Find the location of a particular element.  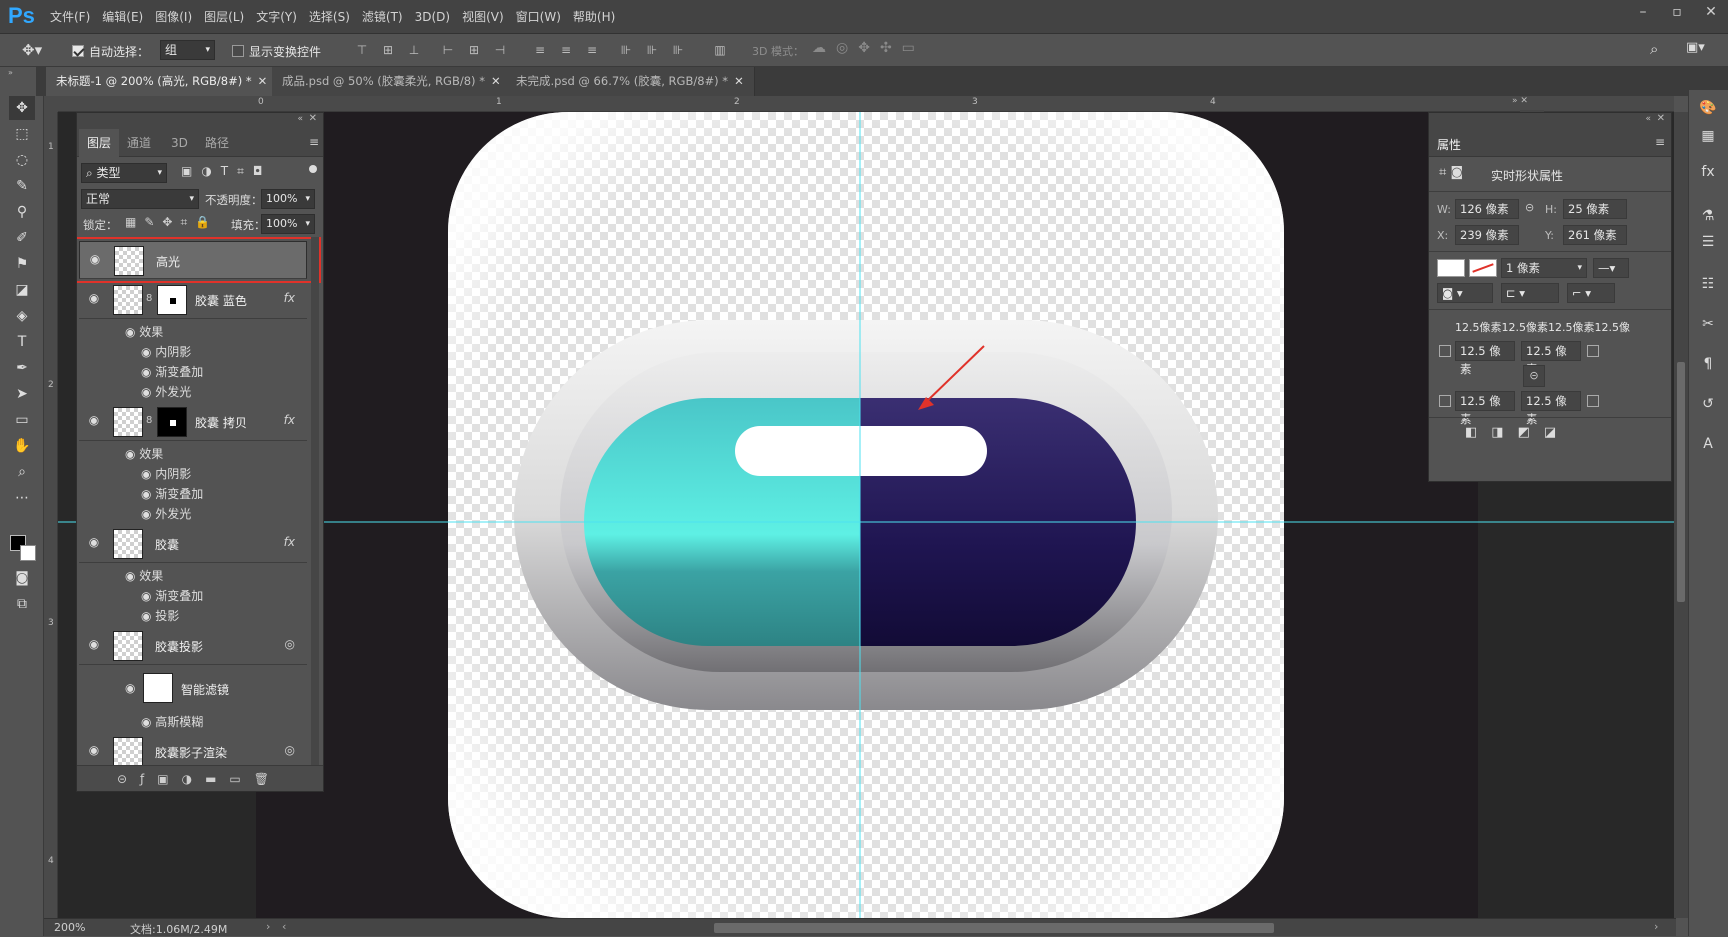

layer-row: ◉ 8 胶囊 拷贝 fx is located at coordinates (193, 422).